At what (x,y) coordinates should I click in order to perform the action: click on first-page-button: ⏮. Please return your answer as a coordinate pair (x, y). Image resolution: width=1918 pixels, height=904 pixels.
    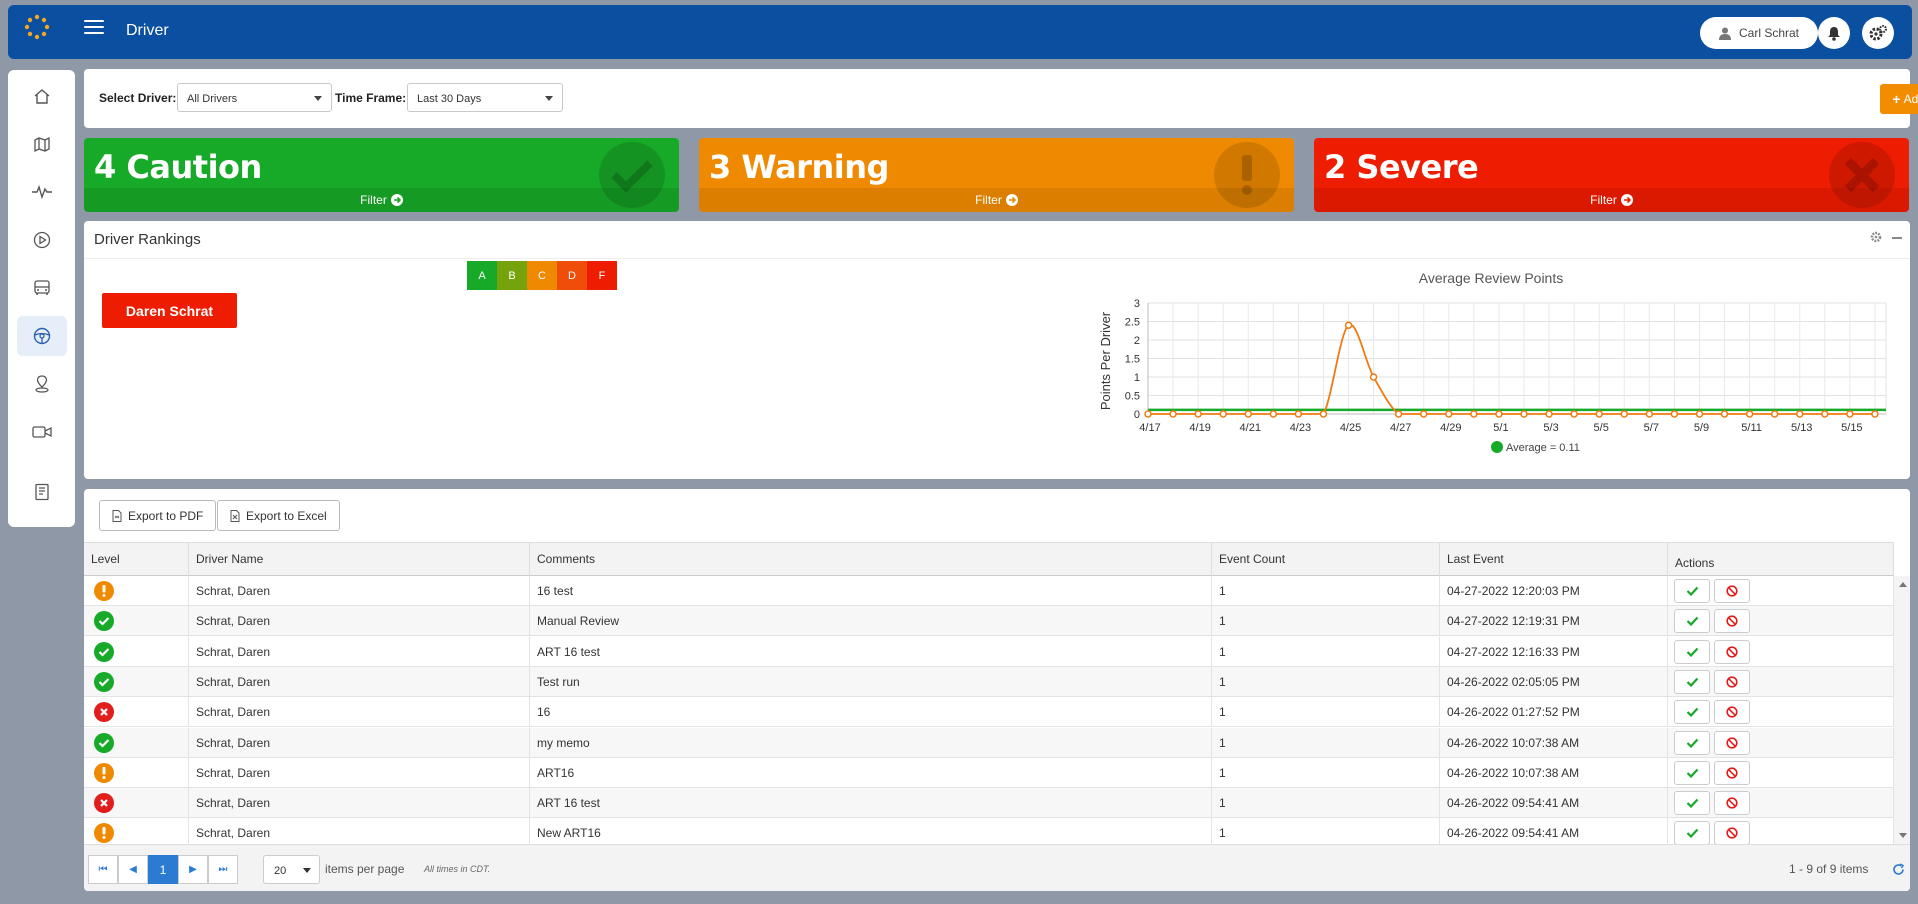
    Looking at the image, I should click on (103, 869).